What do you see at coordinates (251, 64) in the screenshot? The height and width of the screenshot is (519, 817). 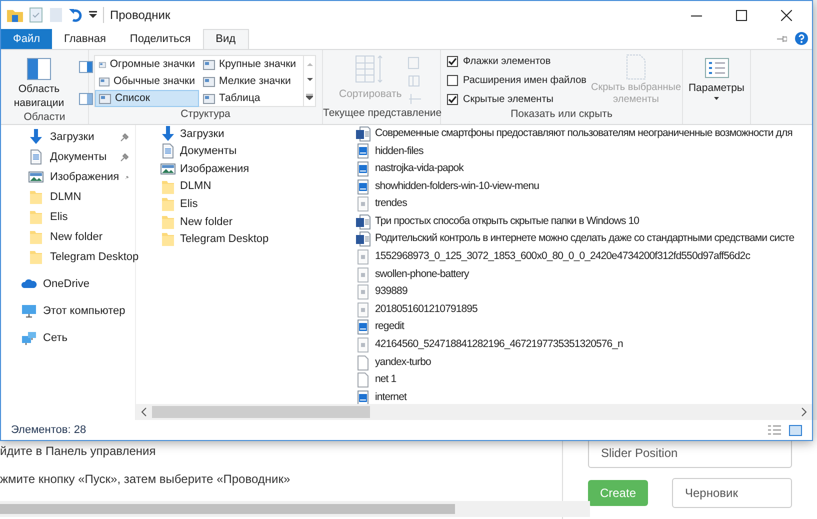 I see `view-option: Крупные значки` at bounding box center [251, 64].